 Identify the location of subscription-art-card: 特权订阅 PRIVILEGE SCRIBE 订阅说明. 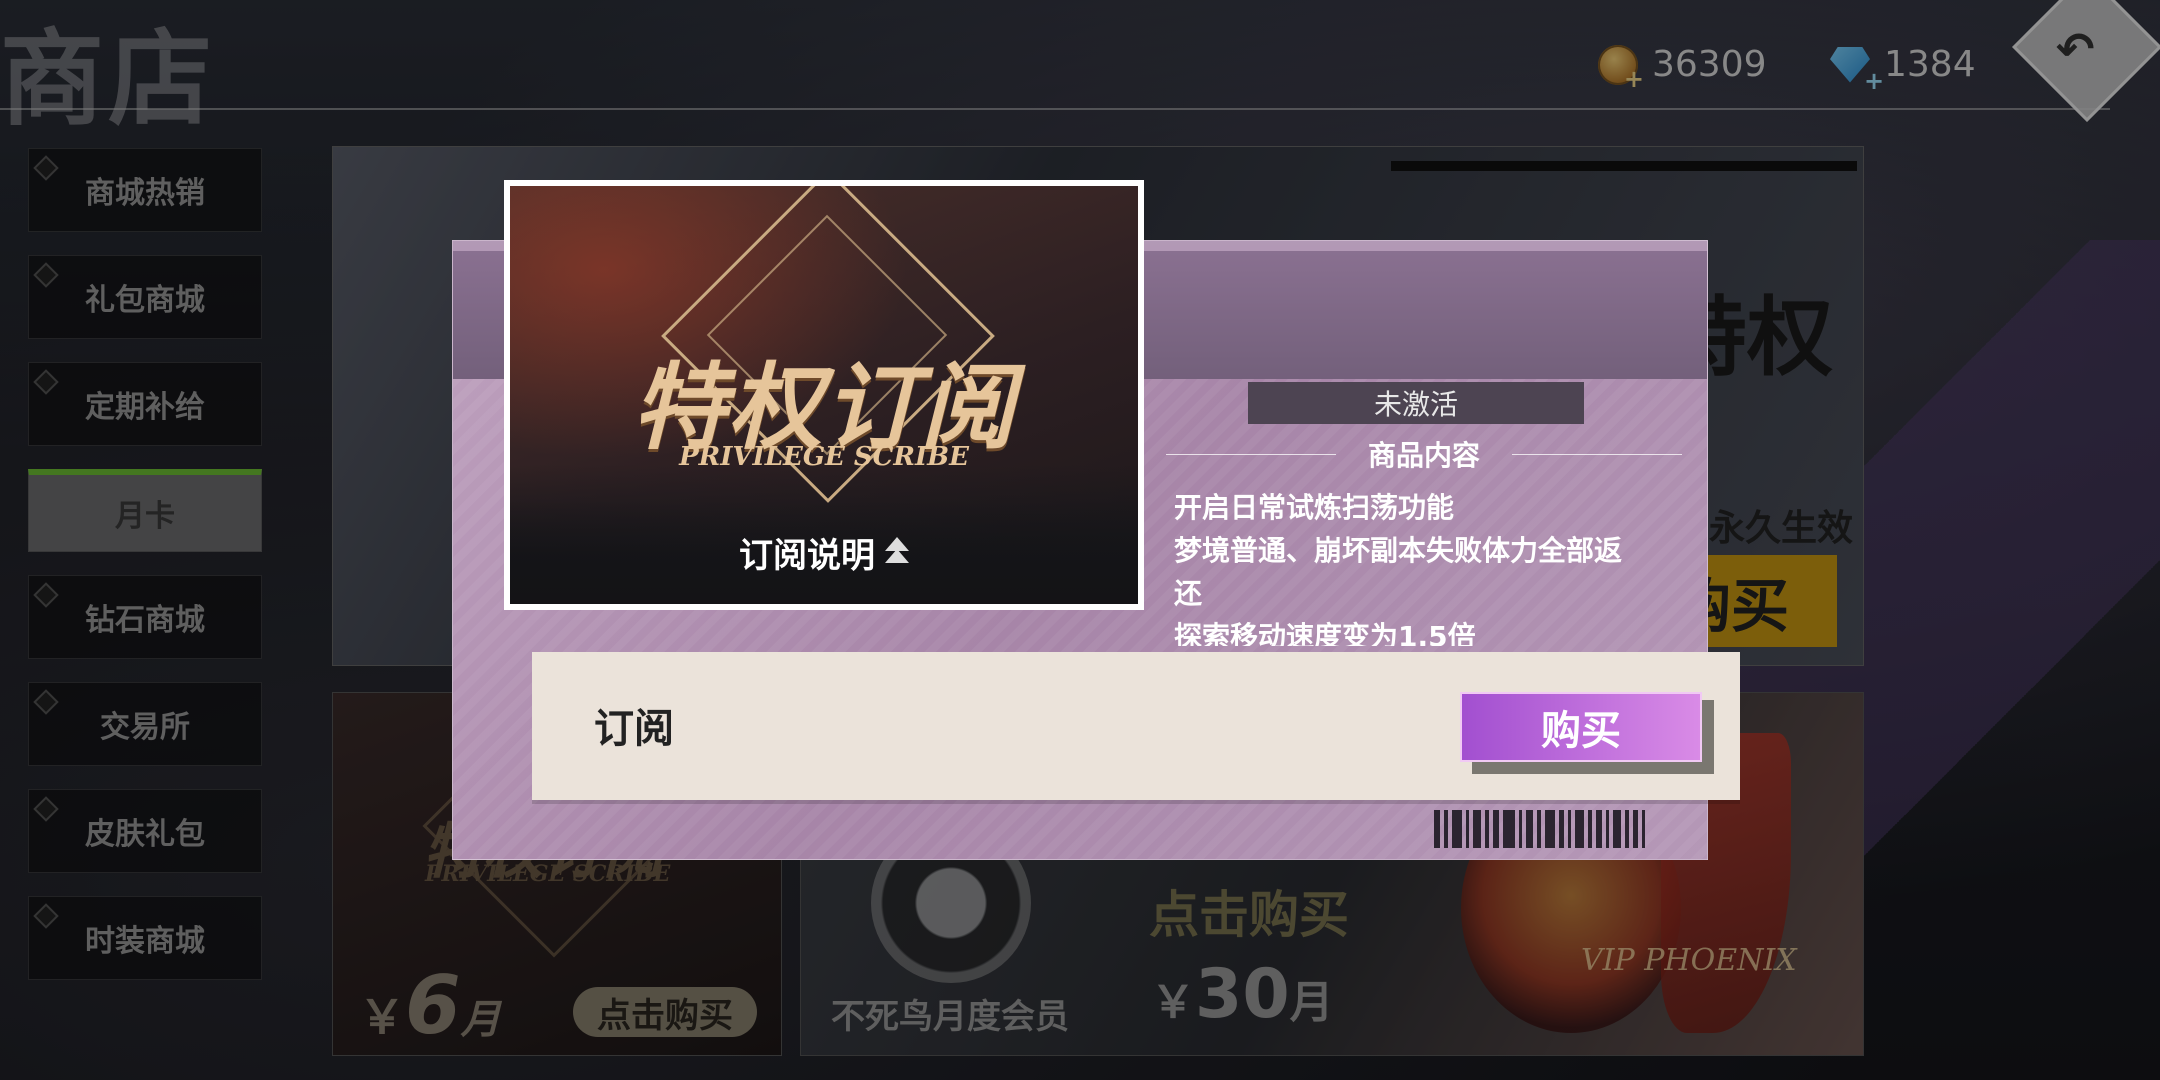
(824, 395).